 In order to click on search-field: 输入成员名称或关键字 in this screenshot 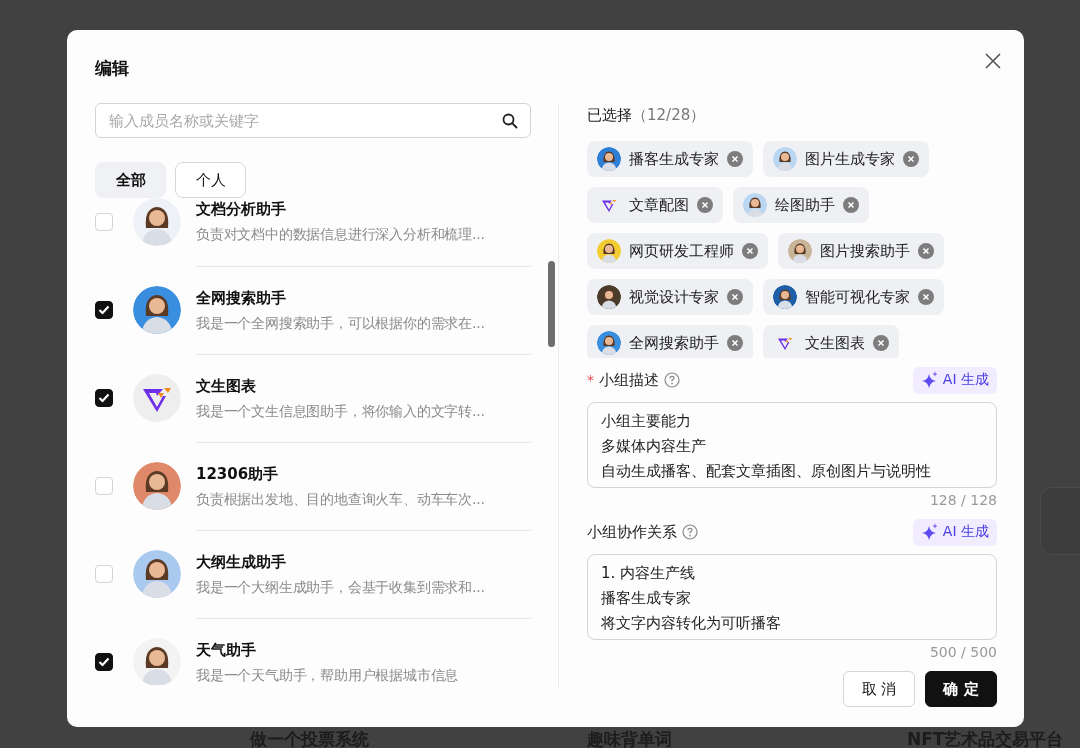, I will do `click(313, 120)`.